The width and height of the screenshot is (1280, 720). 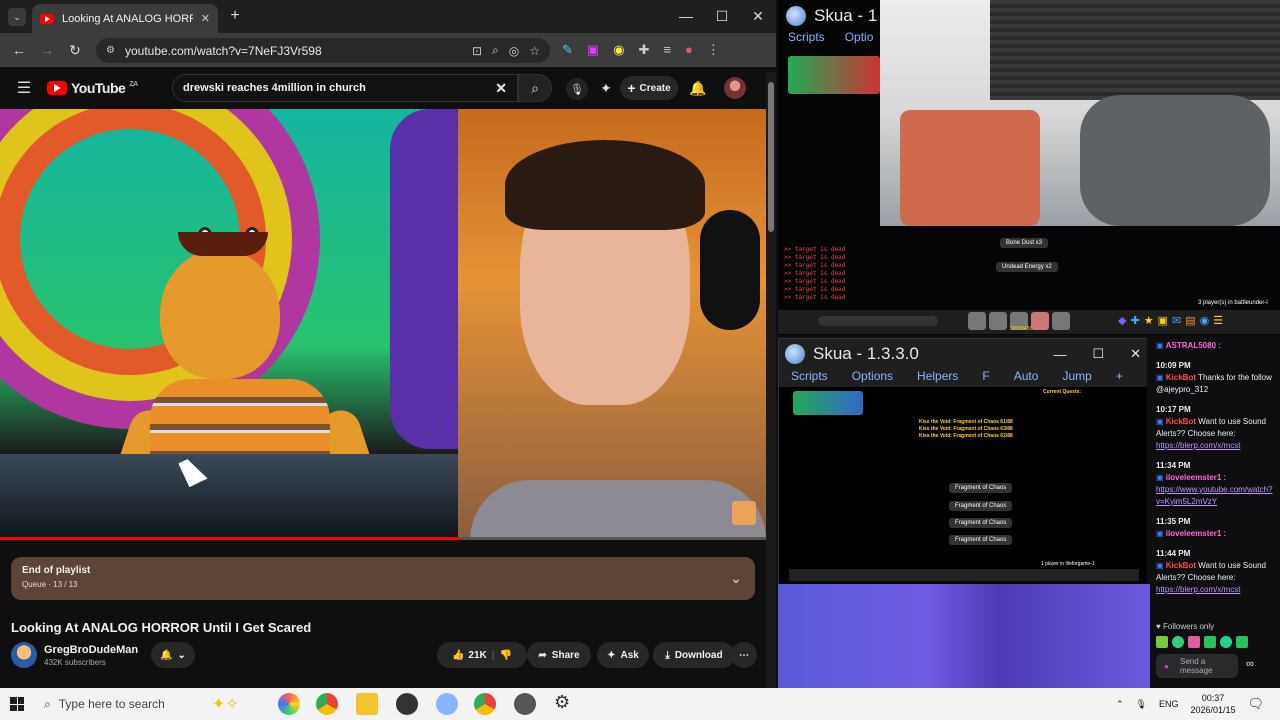 What do you see at coordinates (514, 51) in the screenshot?
I see `eye-off-icon: ◎` at bounding box center [514, 51].